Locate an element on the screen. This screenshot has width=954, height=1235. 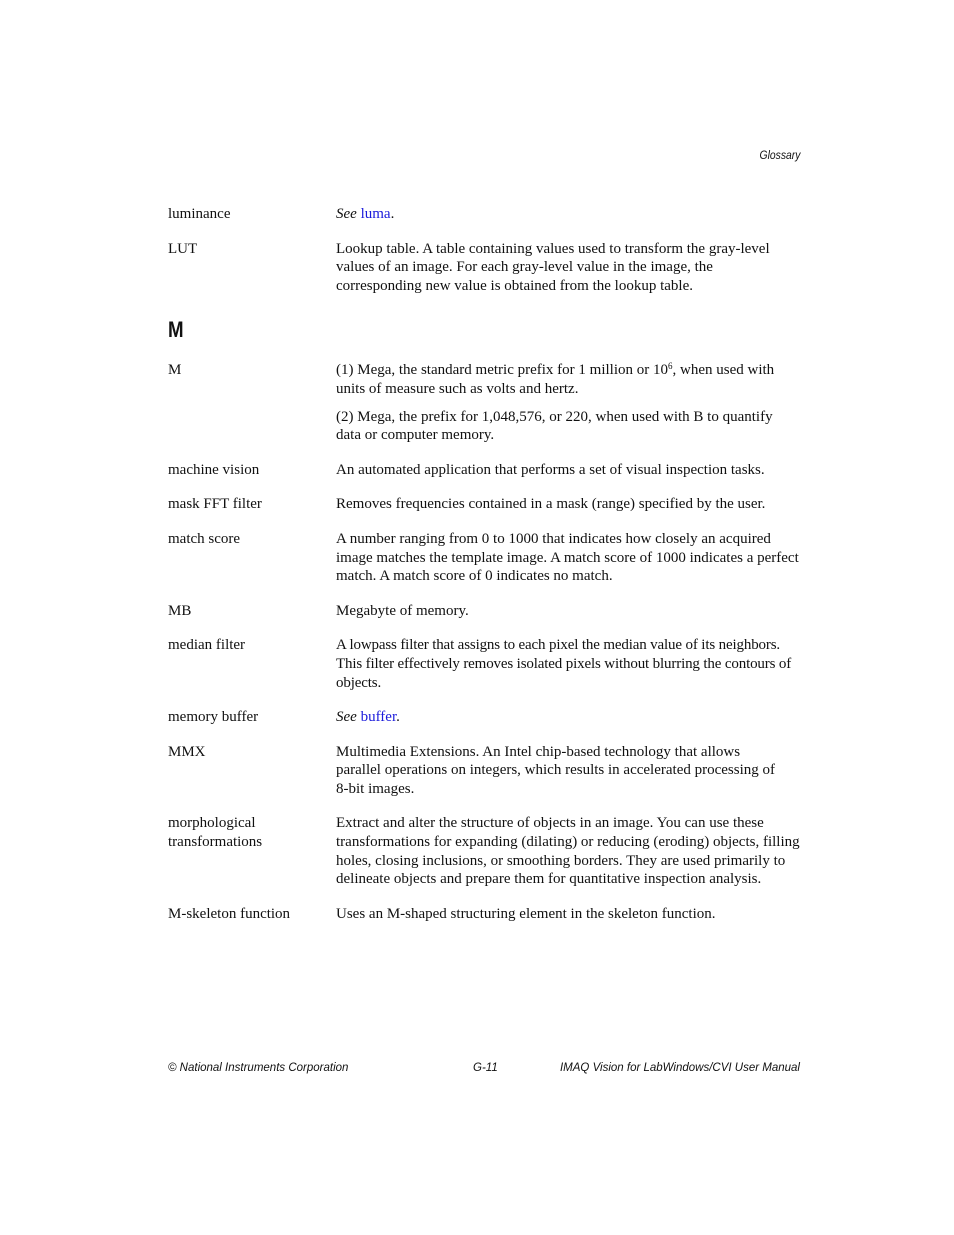
glossary-entry: MB Megabyte of memory. is located at coordinates (484, 611).